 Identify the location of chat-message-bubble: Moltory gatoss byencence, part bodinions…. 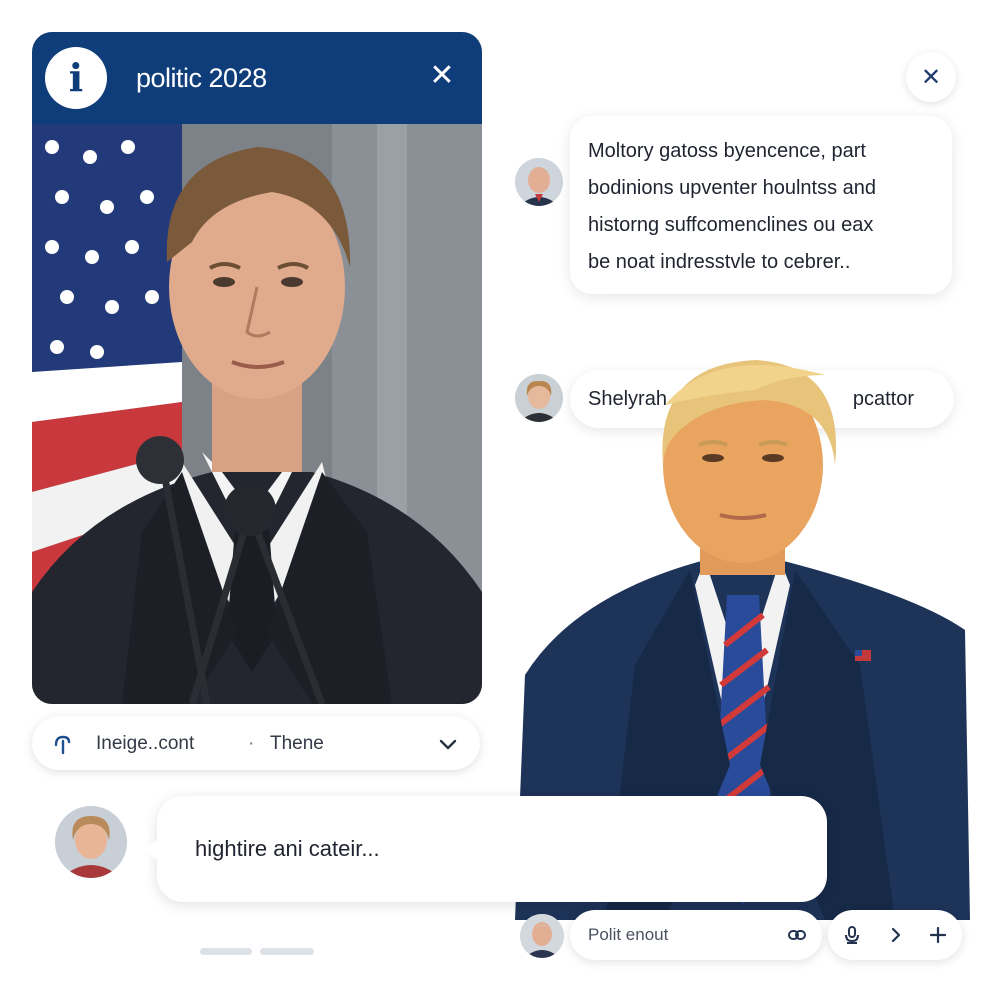
(761, 205).